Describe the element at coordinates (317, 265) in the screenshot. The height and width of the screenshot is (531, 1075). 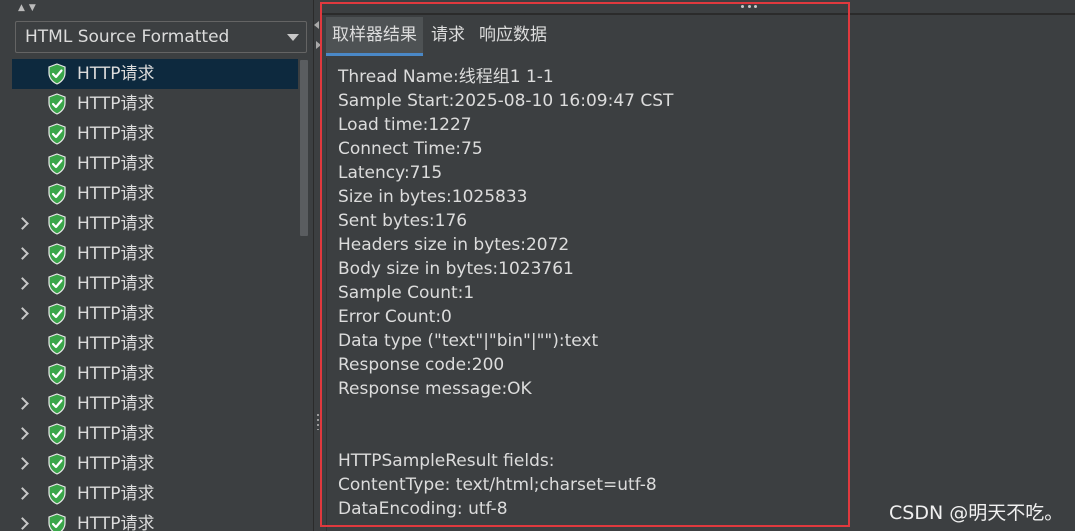
I see `pane-splitter` at that location.